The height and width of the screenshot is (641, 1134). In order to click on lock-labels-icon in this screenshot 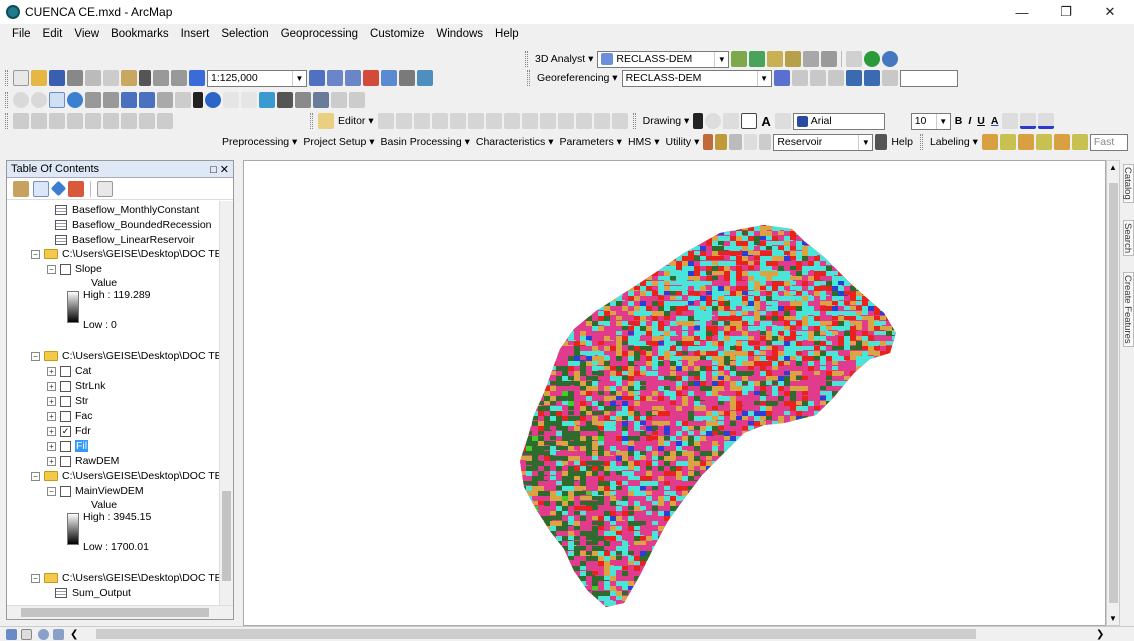, I will do `click(1043, 142)`.